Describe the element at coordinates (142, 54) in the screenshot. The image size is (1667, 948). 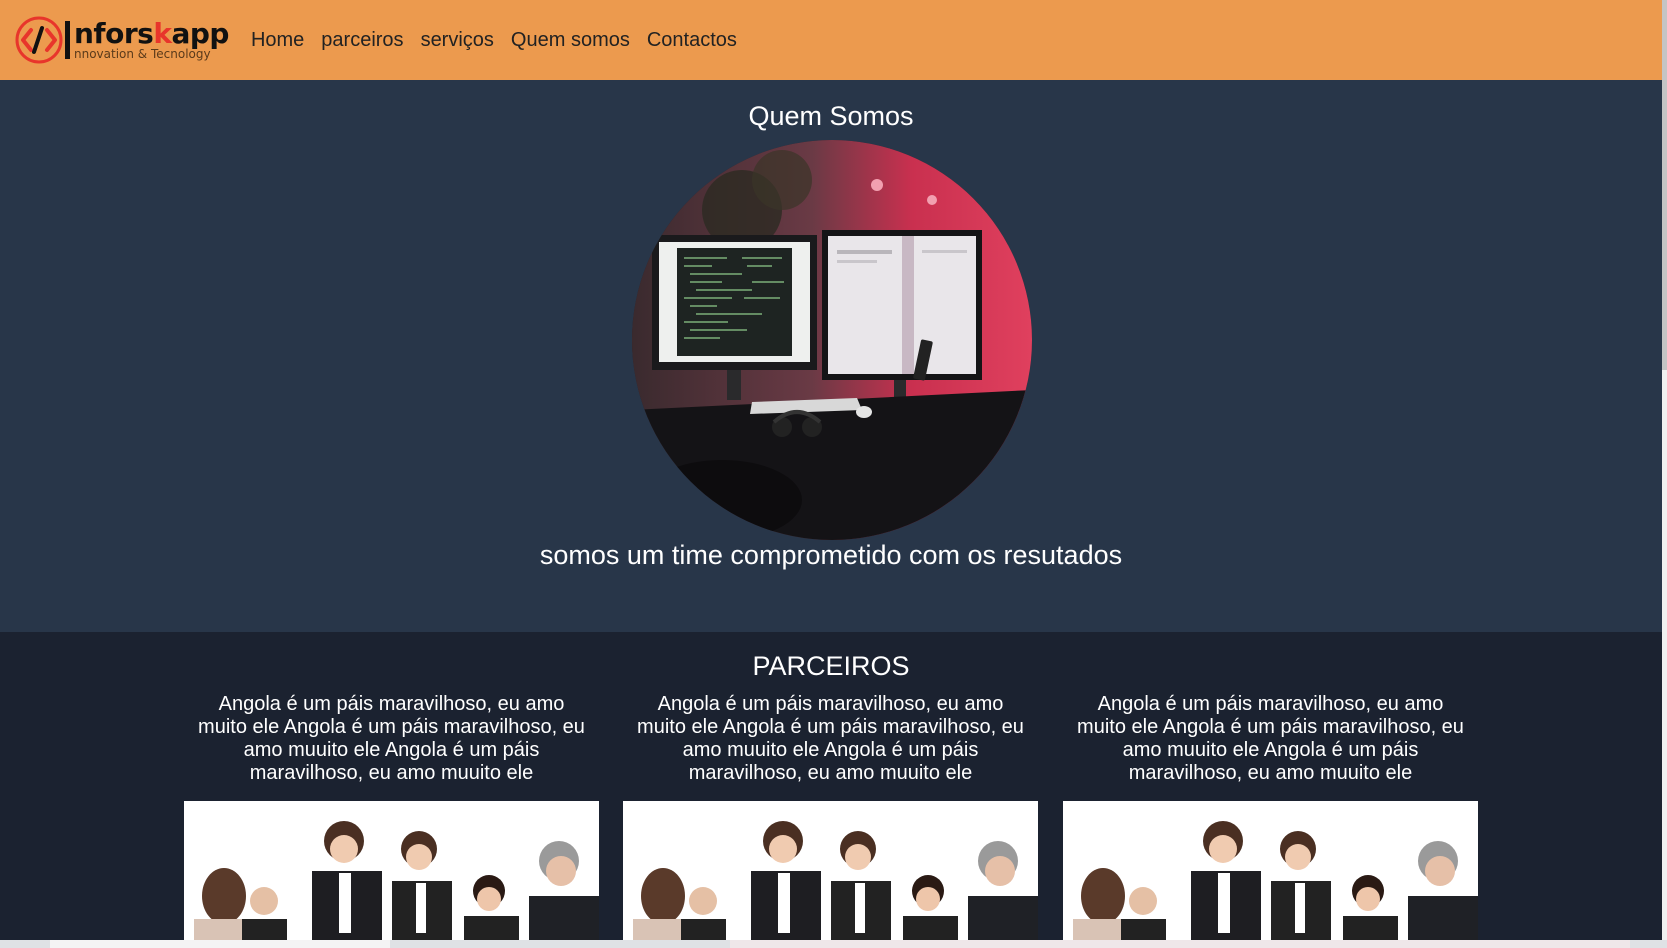
I see `brand-tagline: nnovation & Tecnology` at that location.